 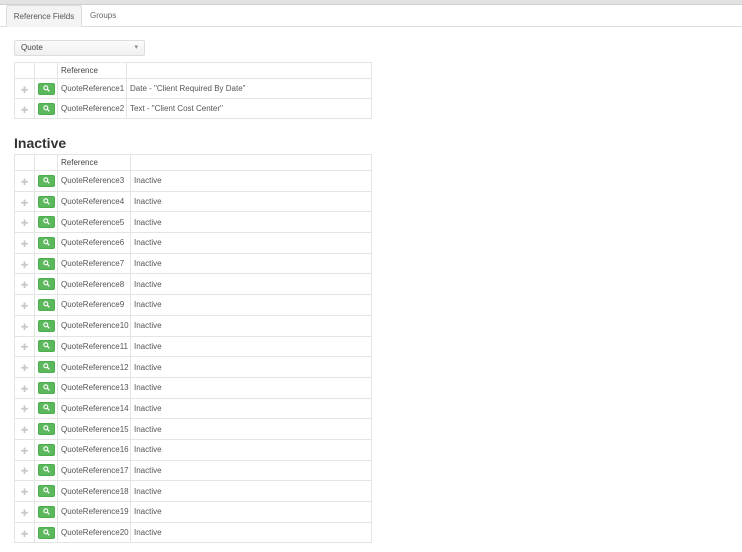 I want to click on tab-groups: Groups, so click(x=103, y=16).